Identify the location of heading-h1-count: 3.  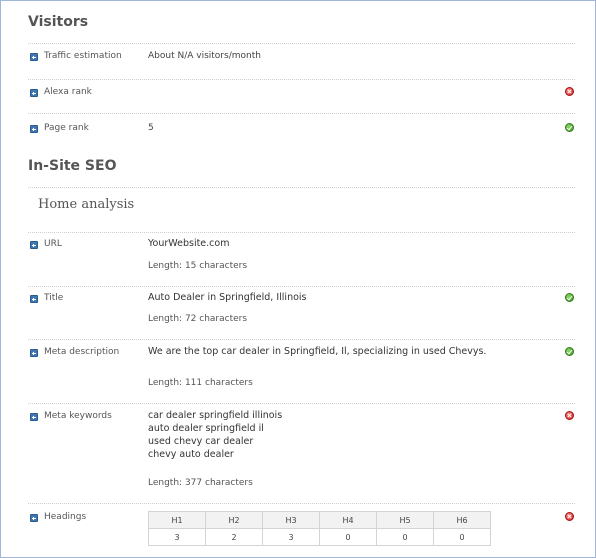
(177, 537).